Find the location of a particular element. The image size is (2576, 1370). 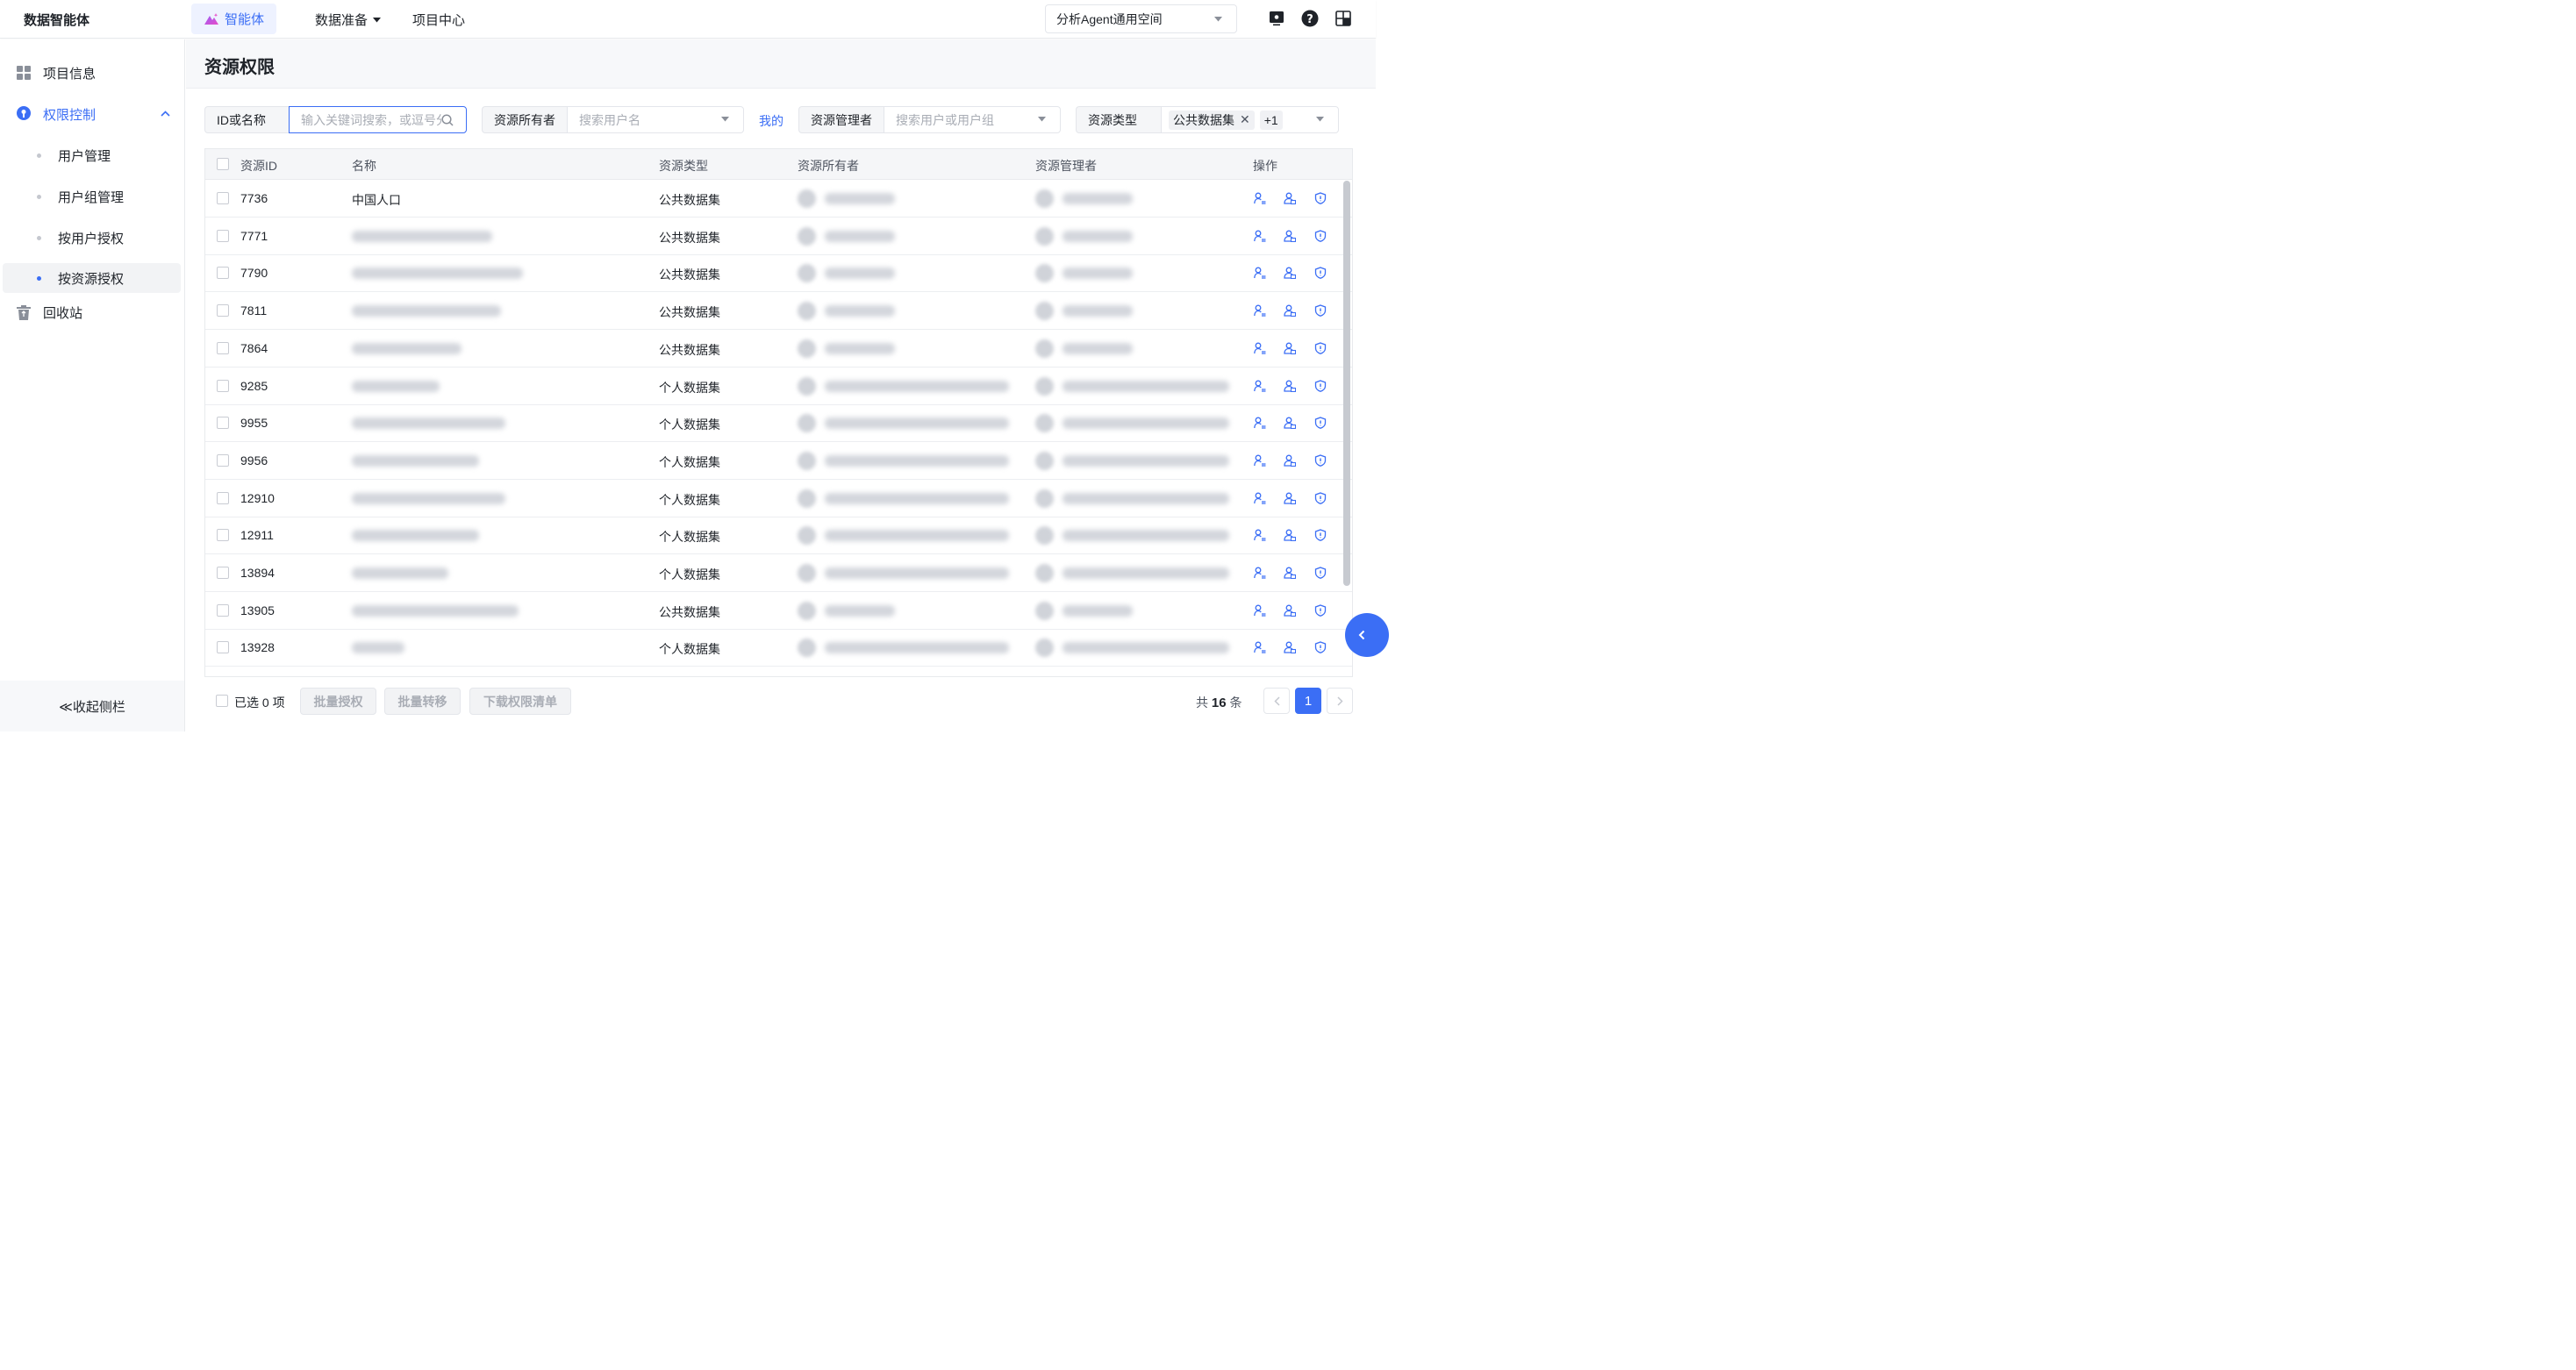

table-row: 7790 公共数据集 is located at coordinates (778, 274).